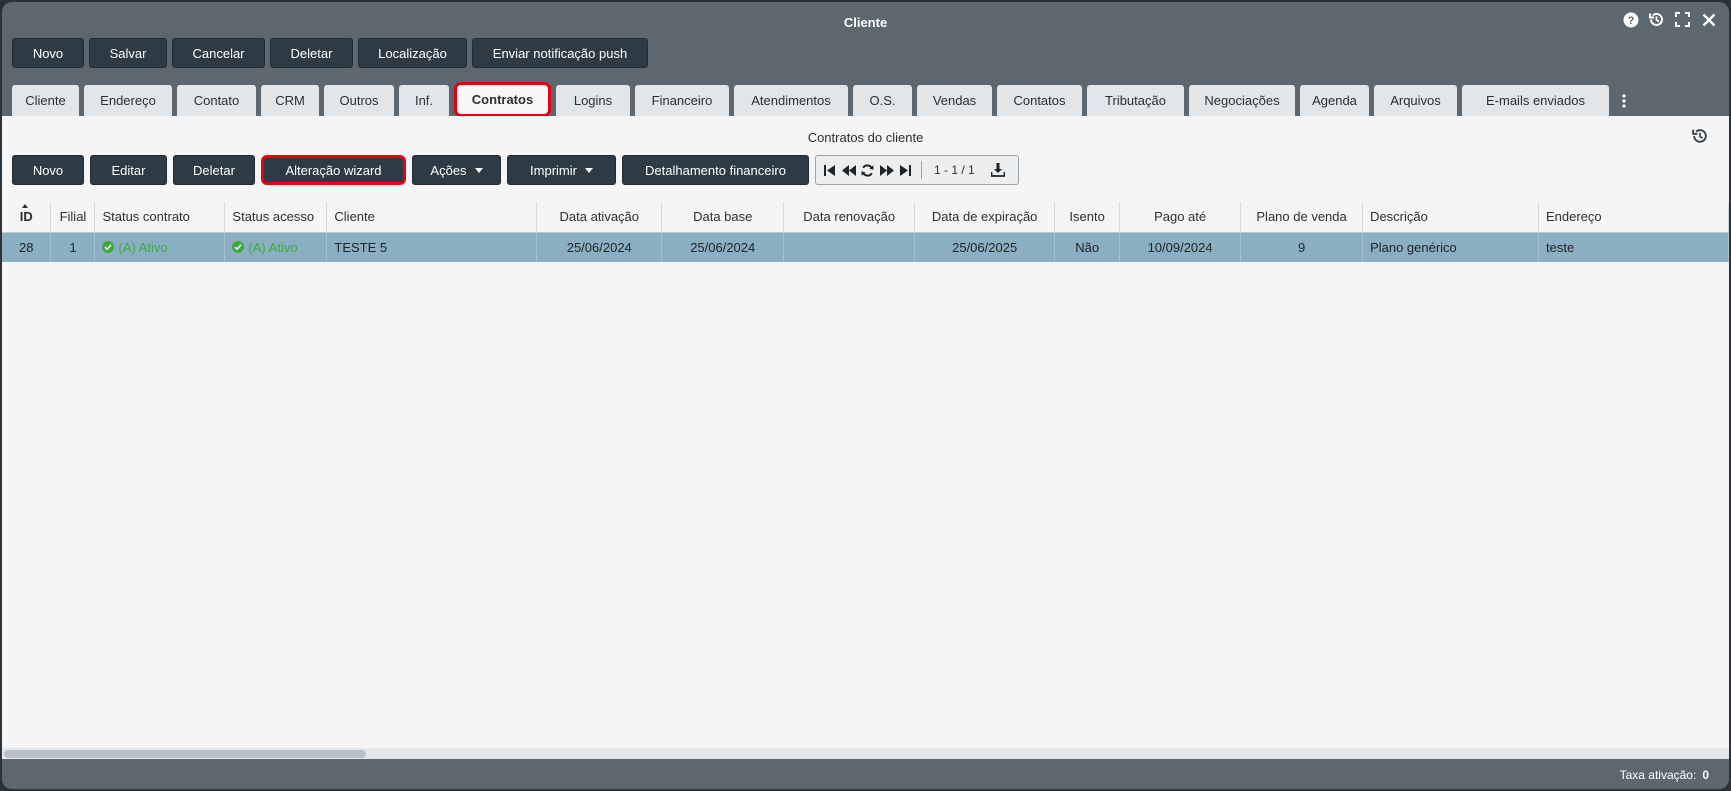  What do you see at coordinates (1682, 19) in the screenshot?
I see `fullscreen-icon` at bounding box center [1682, 19].